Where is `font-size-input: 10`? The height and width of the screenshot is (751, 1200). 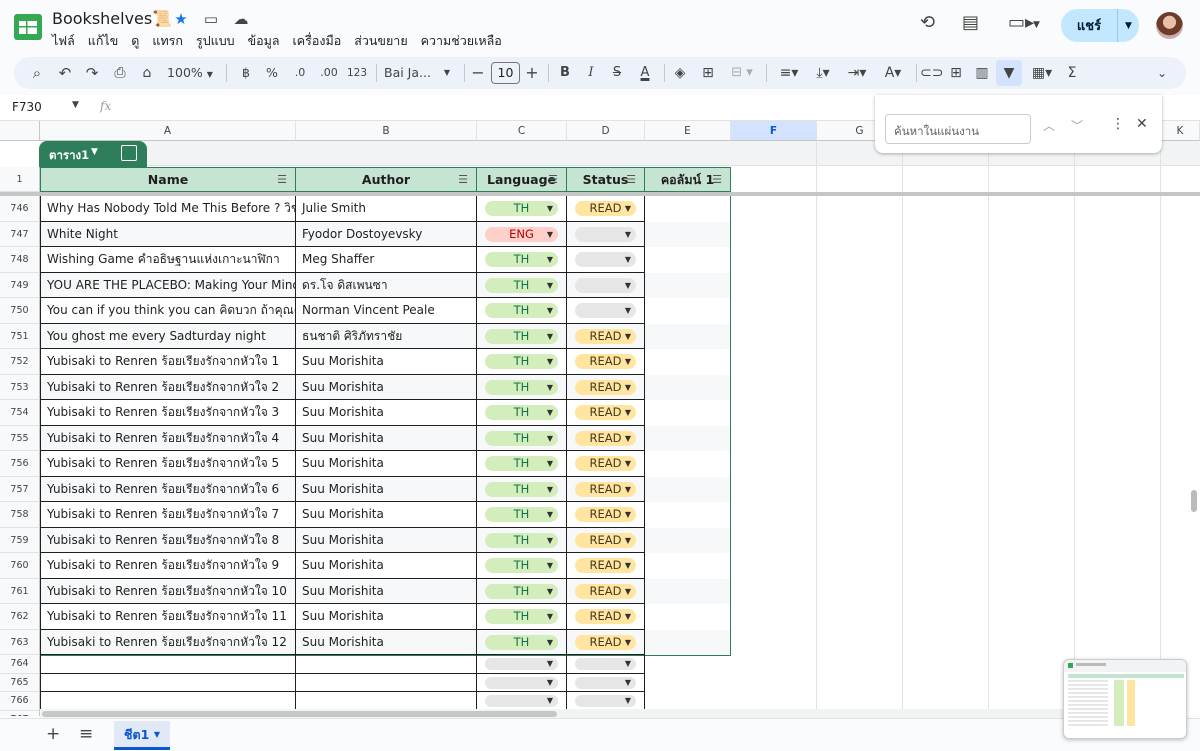
font-size-input: 10 is located at coordinates (505, 73).